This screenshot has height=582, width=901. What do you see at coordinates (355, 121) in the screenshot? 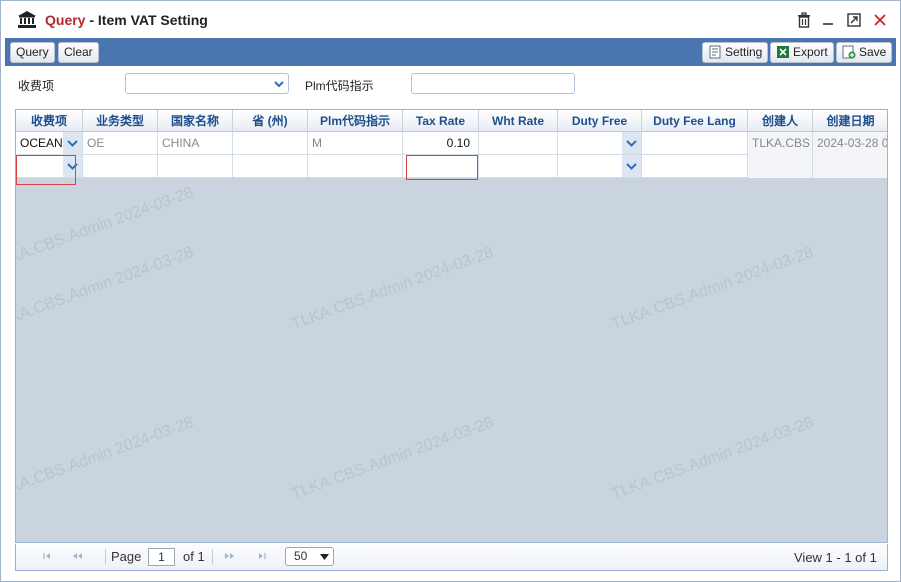
I see `column-header: Plm代码指示` at bounding box center [355, 121].